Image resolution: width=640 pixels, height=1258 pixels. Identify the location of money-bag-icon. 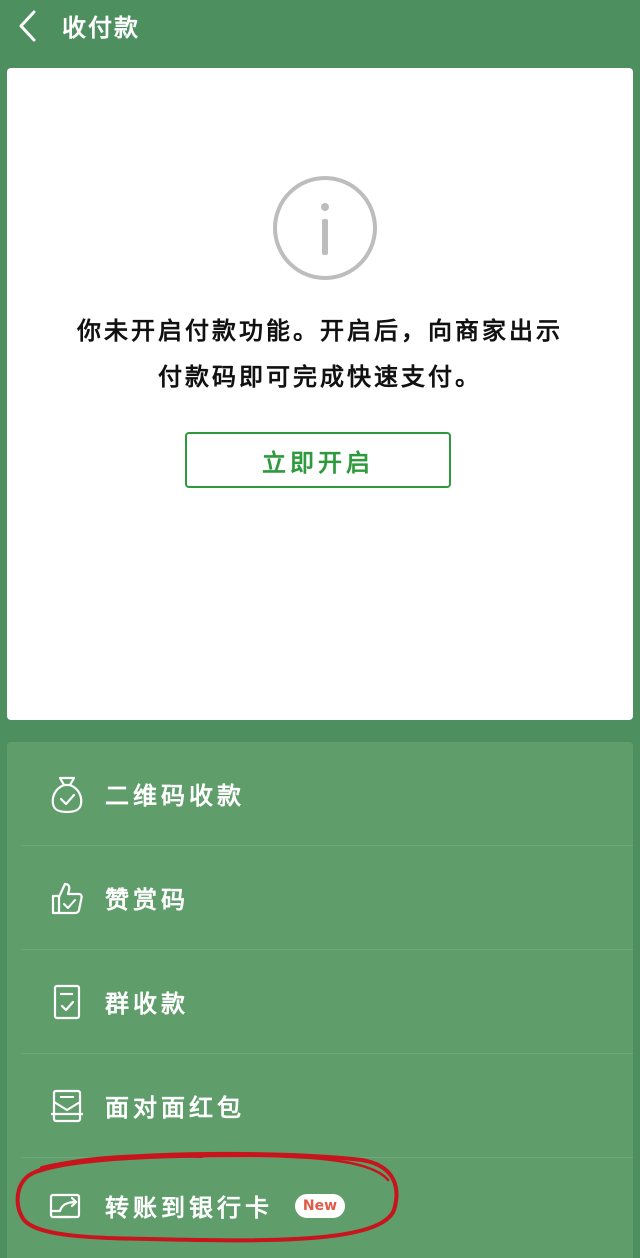
(67, 794).